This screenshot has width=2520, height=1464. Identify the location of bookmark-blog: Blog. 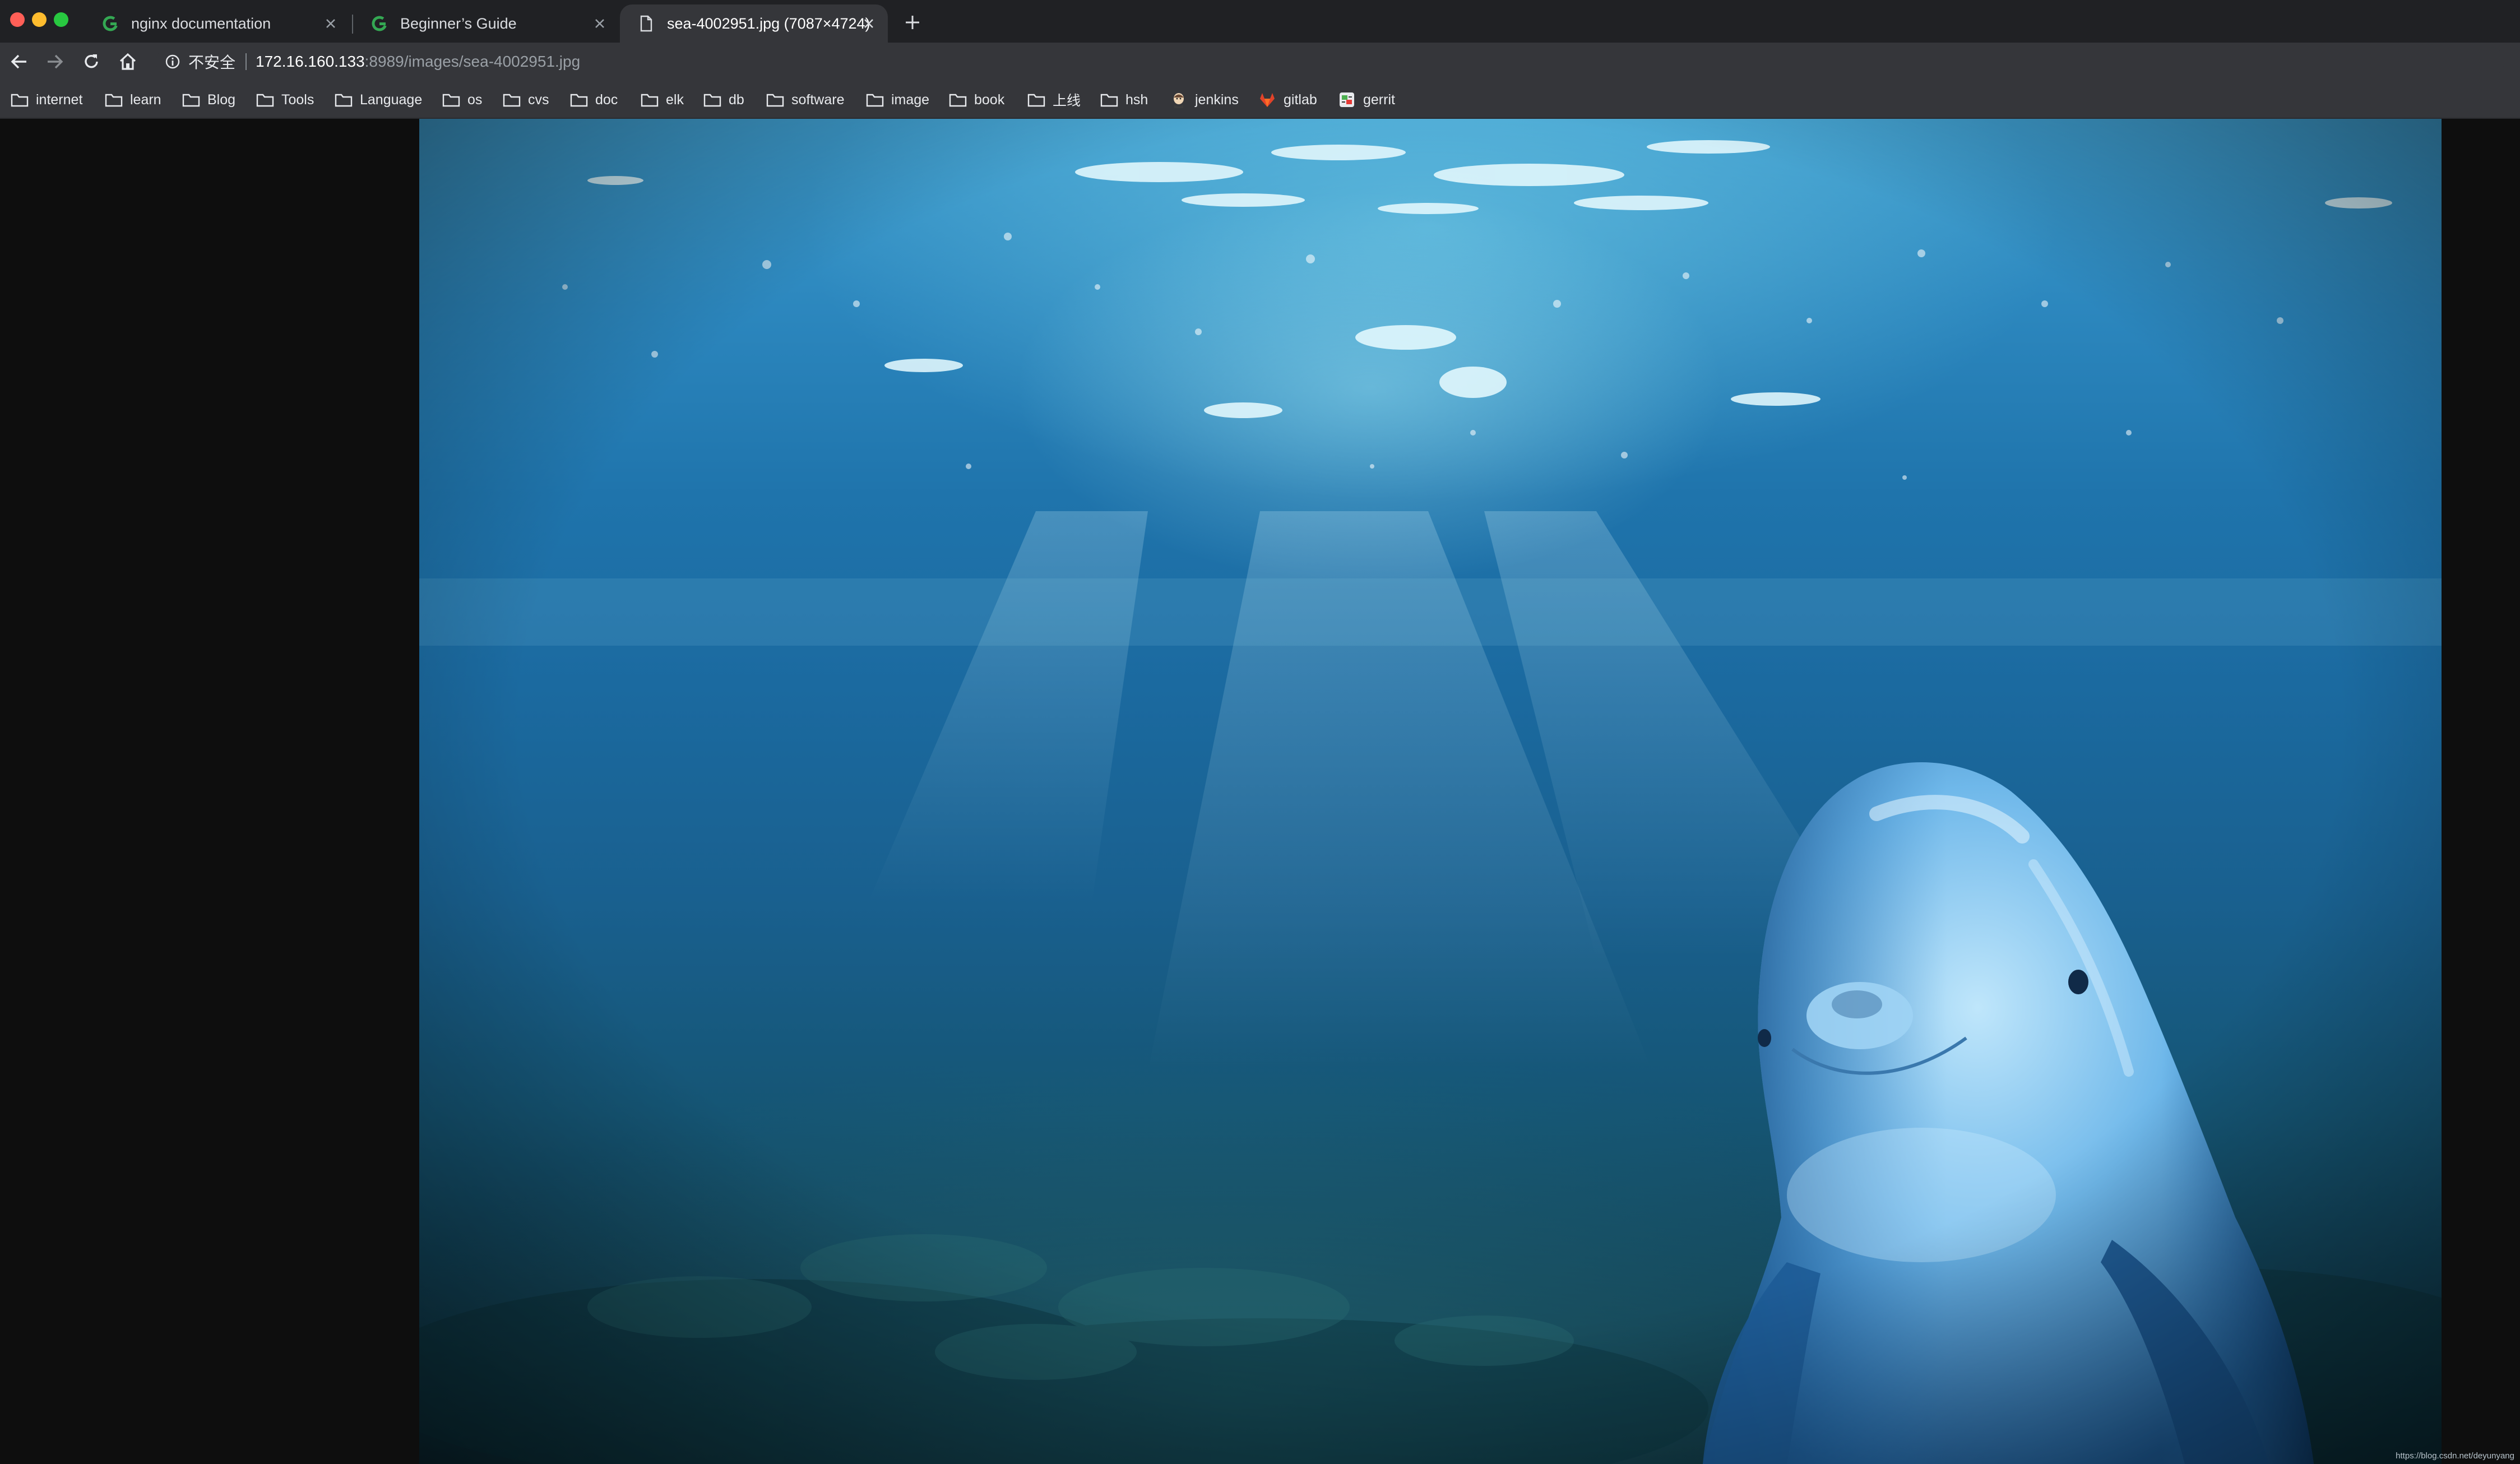
(209, 100).